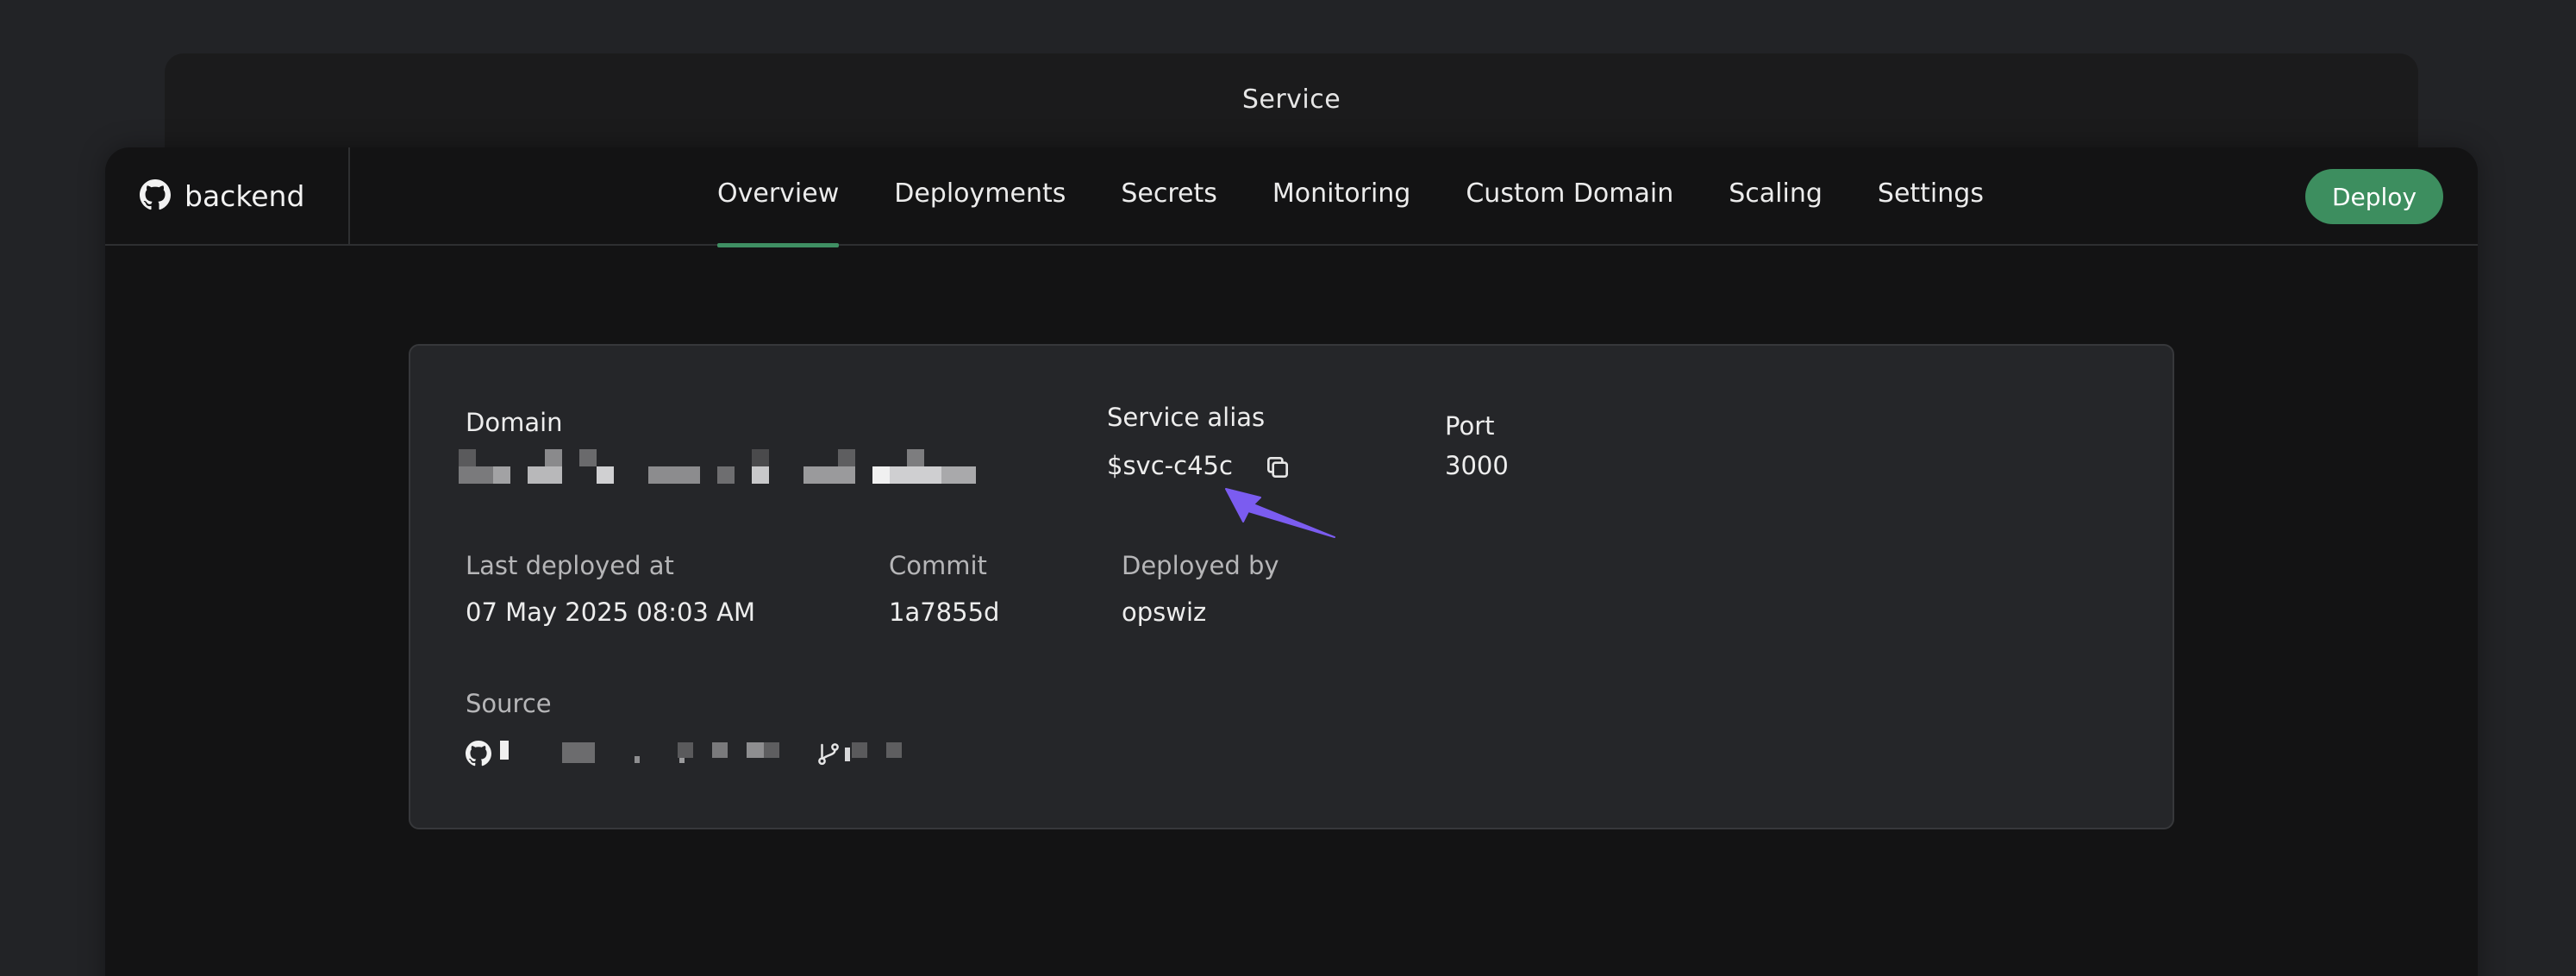 The height and width of the screenshot is (976, 2576). I want to click on background-panel-title: Service, so click(1291, 99).